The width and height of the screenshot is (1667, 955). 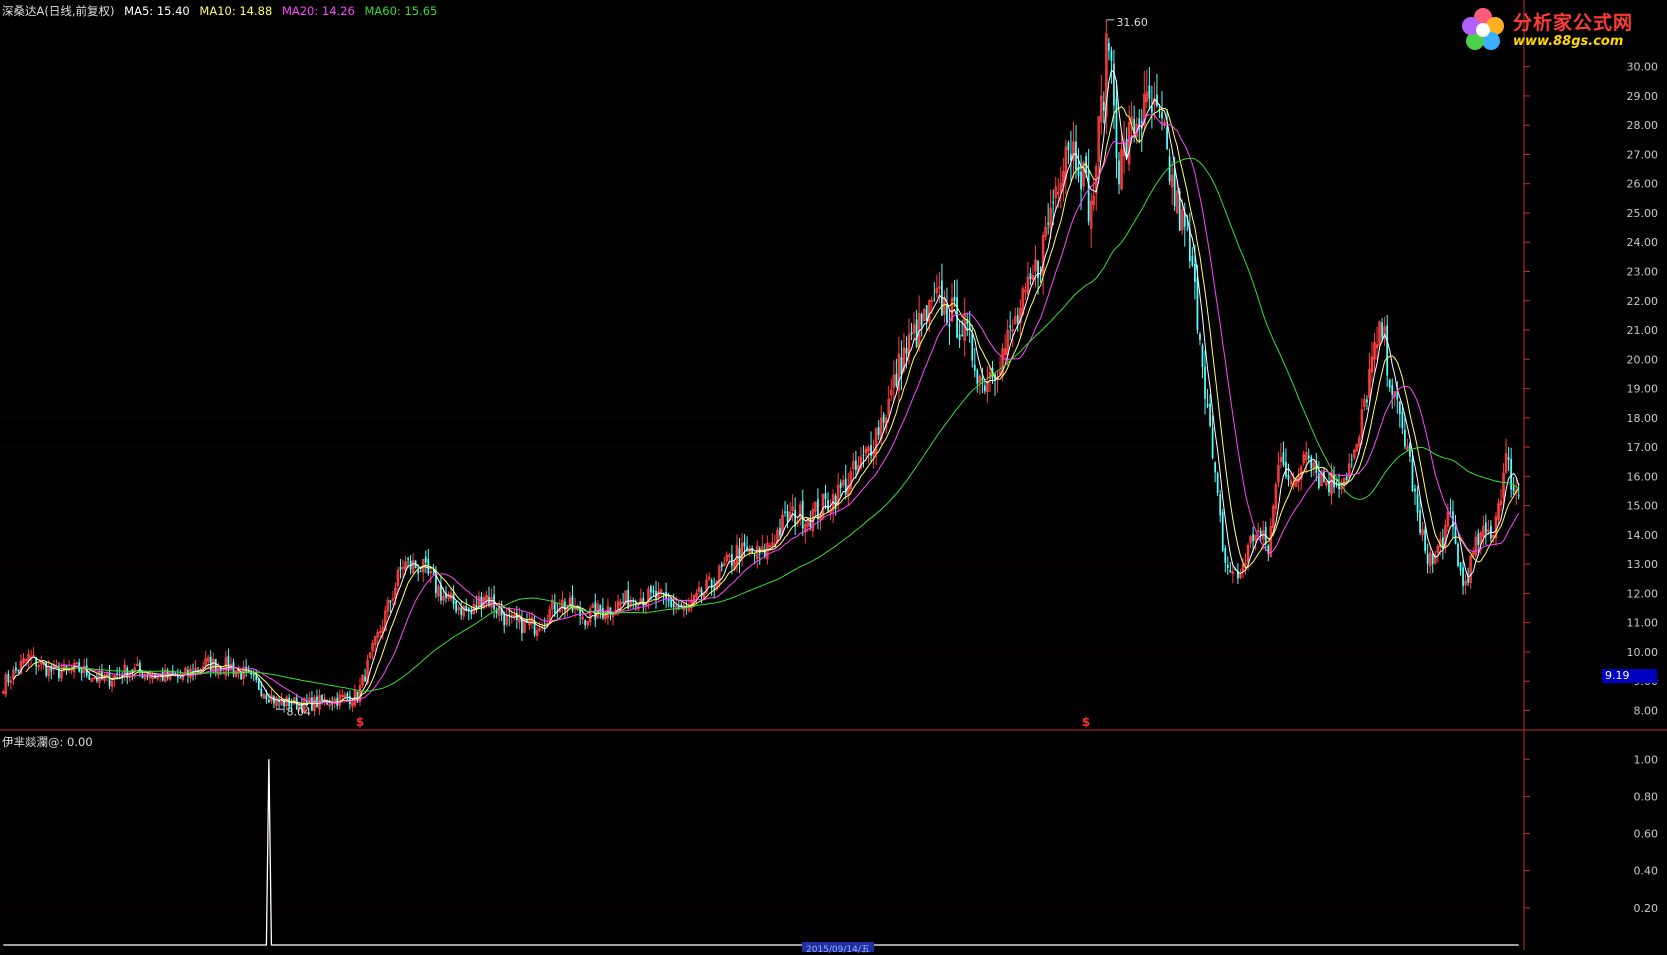 What do you see at coordinates (1643, 242) in the screenshot?
I see `price-tick-label: 24.00` at bounding box center [1643, 242].